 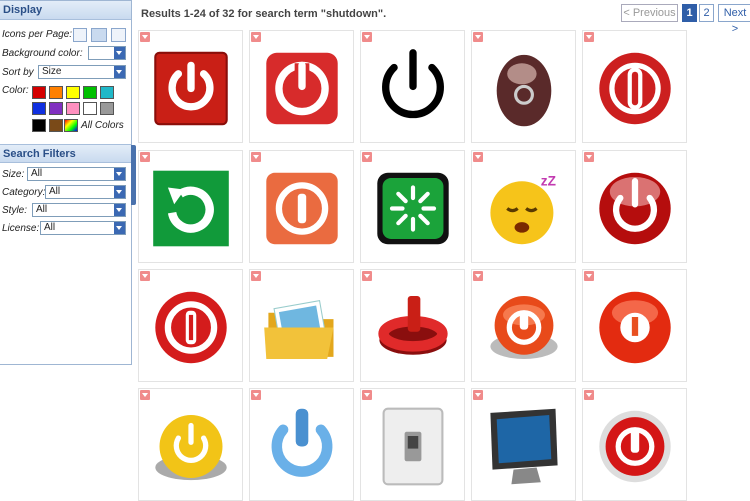 I want to click on sort-by-label: Sort by, so click(x=18, y=72).